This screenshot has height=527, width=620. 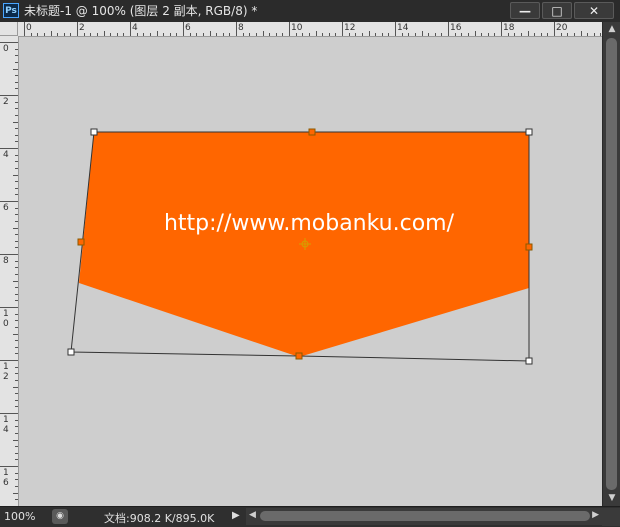 What do you see at coordinates (94, 132) in the screenshot?
I see `handle-top-left` at bounding box center [94, 132].